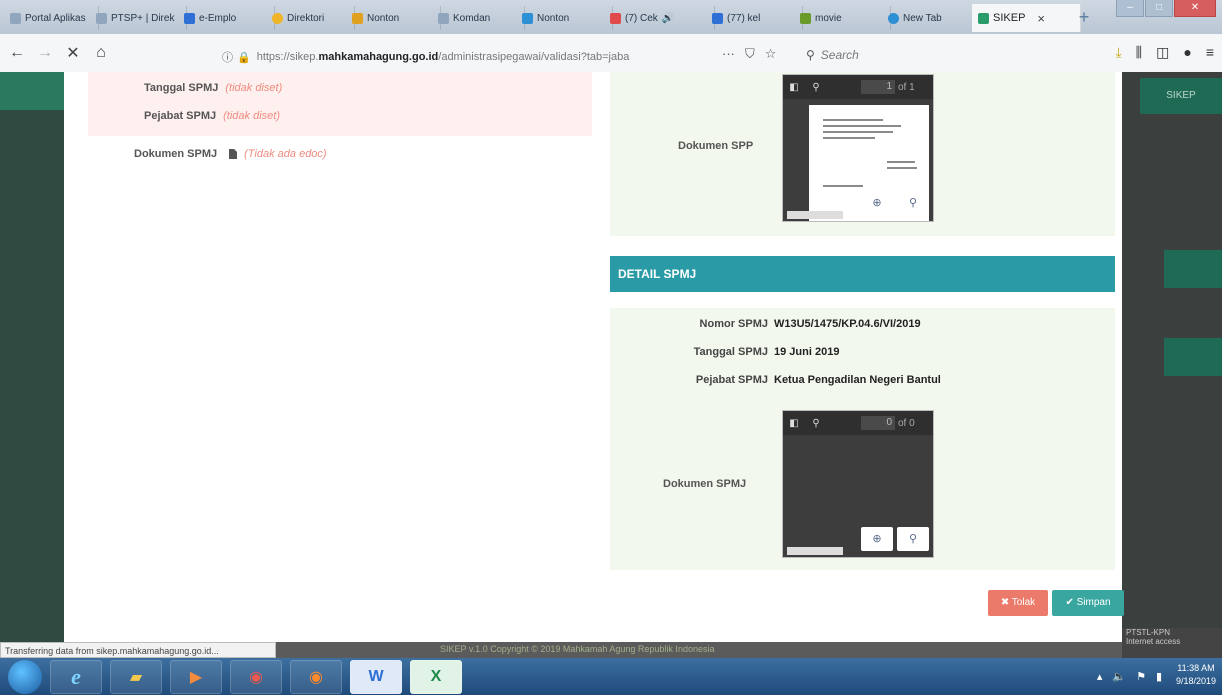 Image resolution: width=1222 pixels, height=695 pixels. What do you see at coordinates (51, 18) in the screenshot?
I see `browser-tab: Portal Aplikas` at bounding box center [51, 18].